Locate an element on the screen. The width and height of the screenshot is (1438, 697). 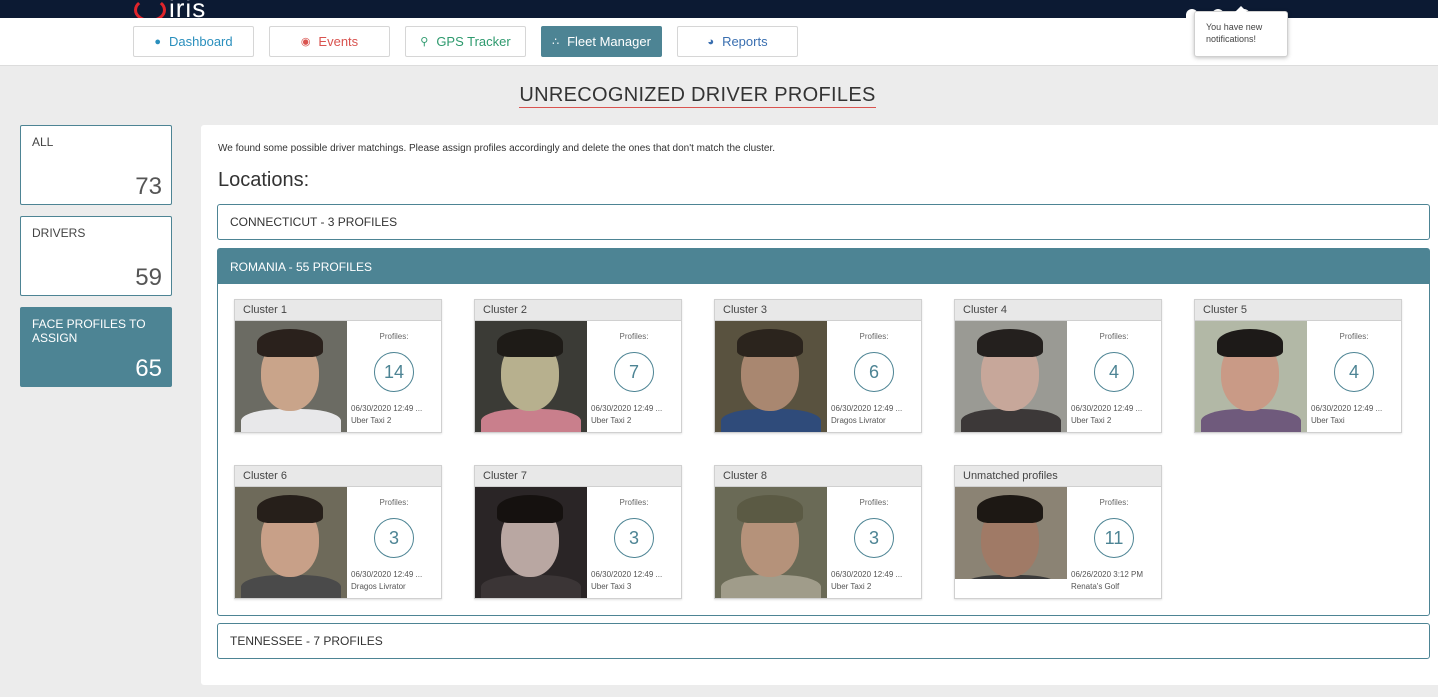
stat-label: FACE PROFILES TO ASSIGN is located at coordinates (89, 331).